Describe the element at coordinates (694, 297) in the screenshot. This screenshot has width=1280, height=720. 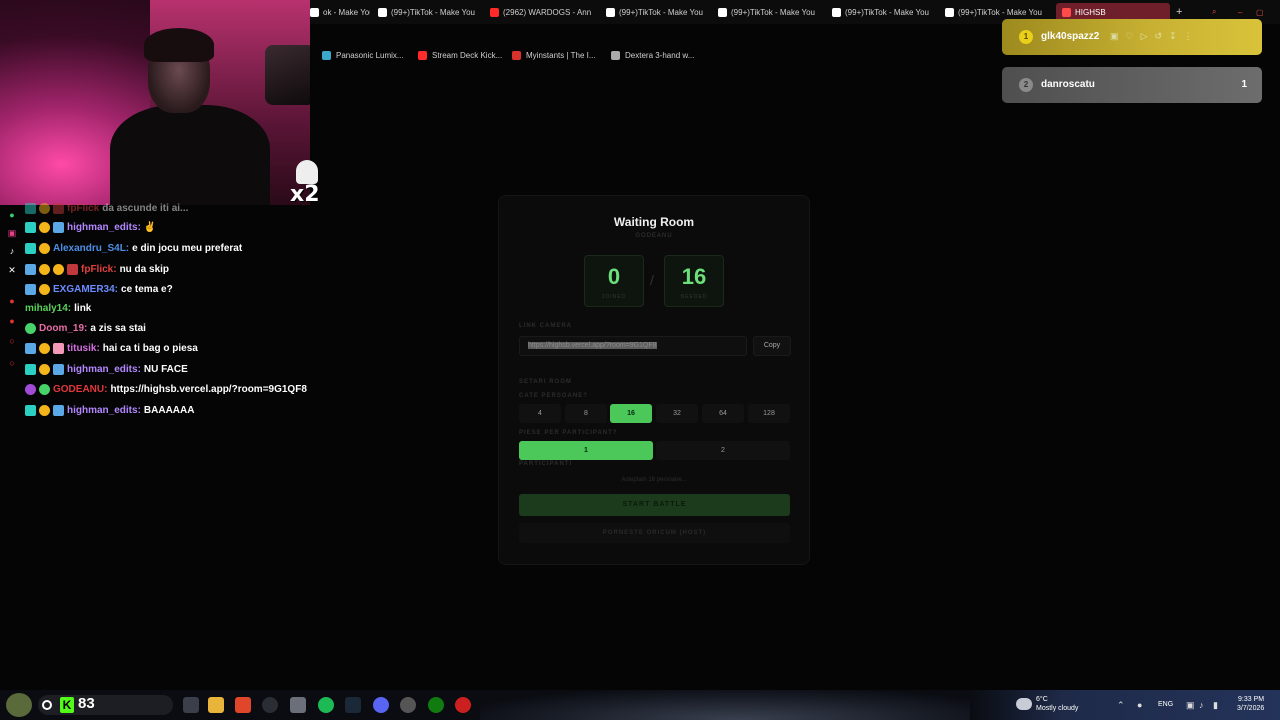
I see `needed-label: NEEDED` at that location.